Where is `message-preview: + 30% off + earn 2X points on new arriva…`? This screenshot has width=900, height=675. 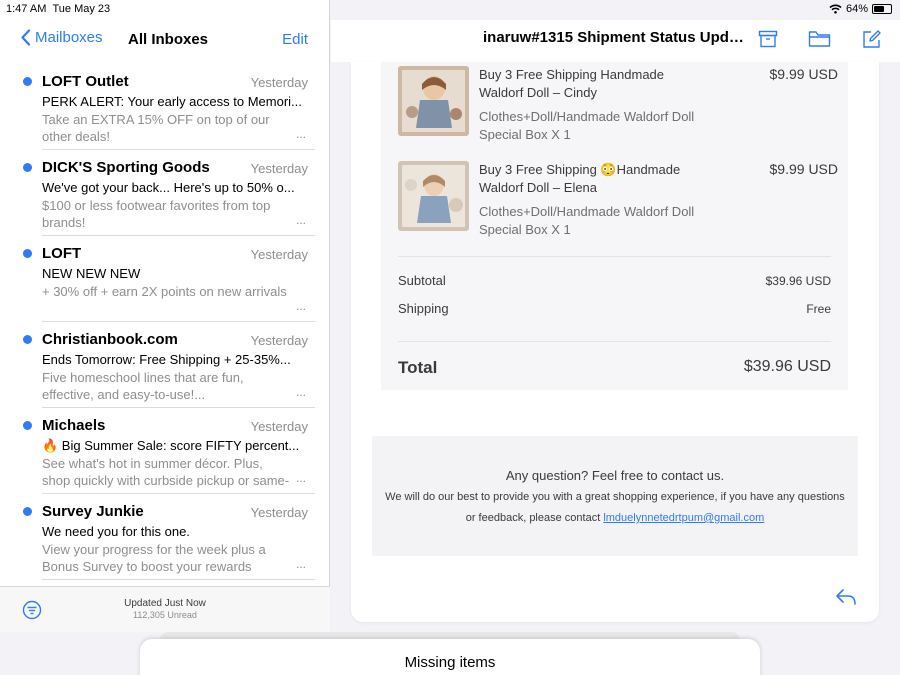 message-preview: + 30% off + earn 2X points on new arriva… is located at coordinates (164, 291).